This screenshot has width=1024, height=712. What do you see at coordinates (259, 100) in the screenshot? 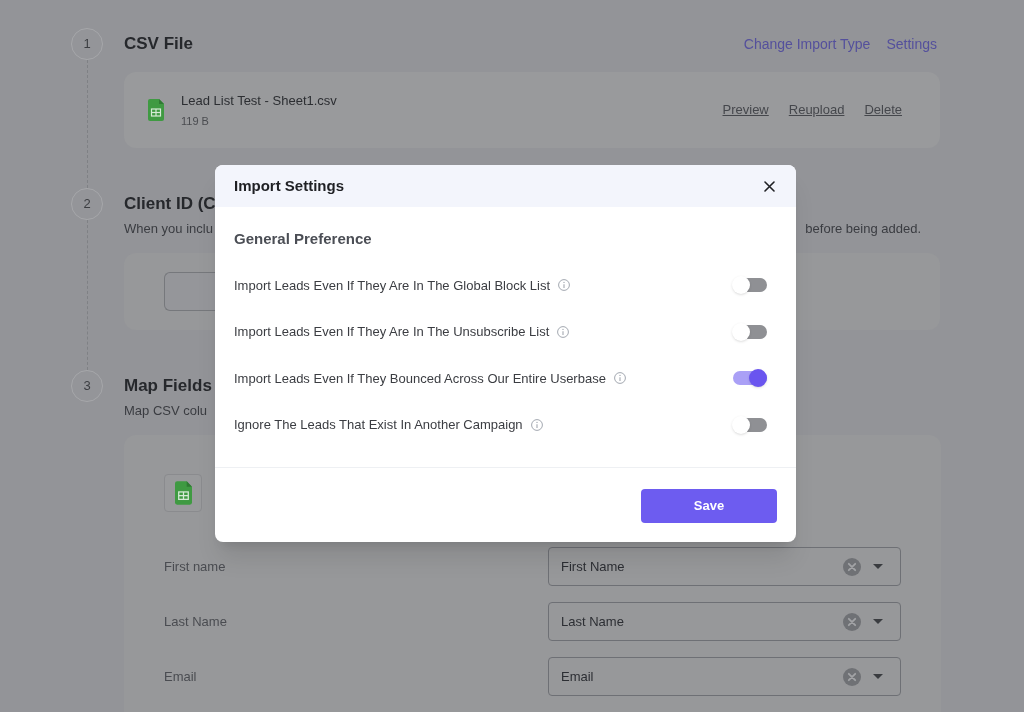
I see `file-name: Lead List Test - Sheet1.csv` at bounding box center [259, 100].